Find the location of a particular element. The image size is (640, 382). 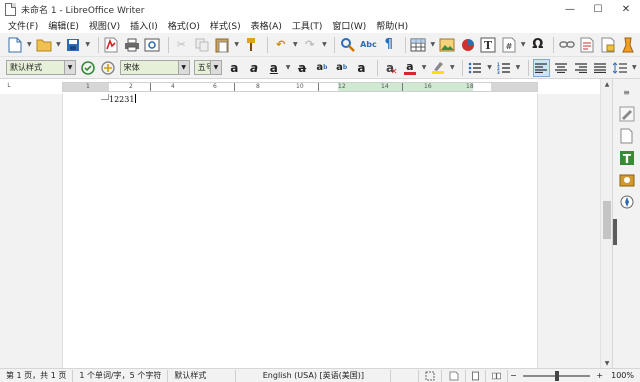

print-icon is located at coordinates (131, 45).